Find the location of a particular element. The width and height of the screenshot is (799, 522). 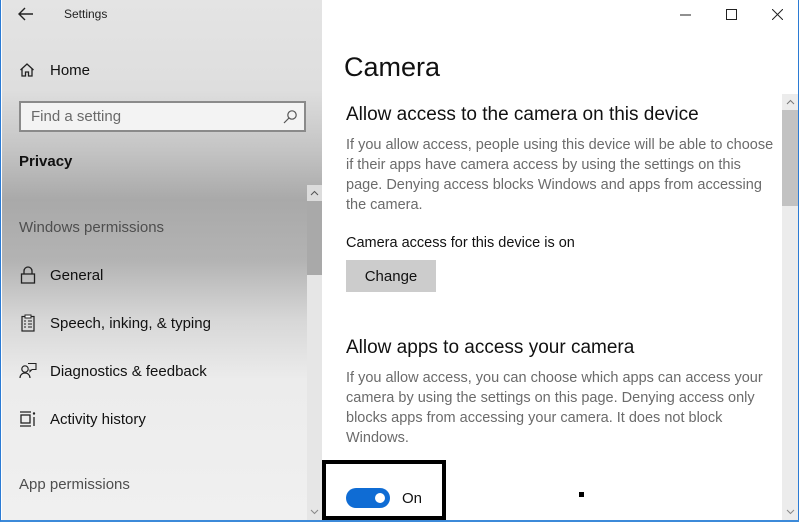

clipboard-icon is located at coordinates (28, 323).